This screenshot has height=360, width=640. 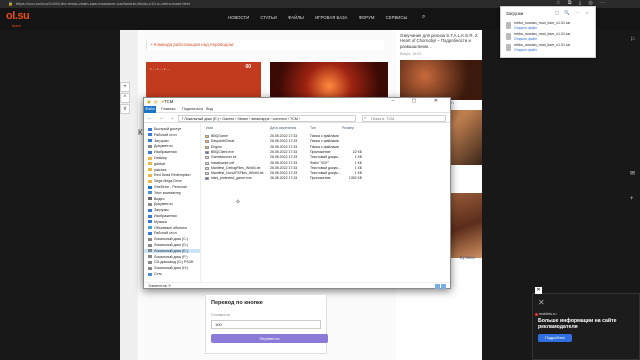 What do you see at coordinates (192, 109) in the screenshot?
I see `ribbon-tab-share: Поделиться` at bounding box center [192, 109].